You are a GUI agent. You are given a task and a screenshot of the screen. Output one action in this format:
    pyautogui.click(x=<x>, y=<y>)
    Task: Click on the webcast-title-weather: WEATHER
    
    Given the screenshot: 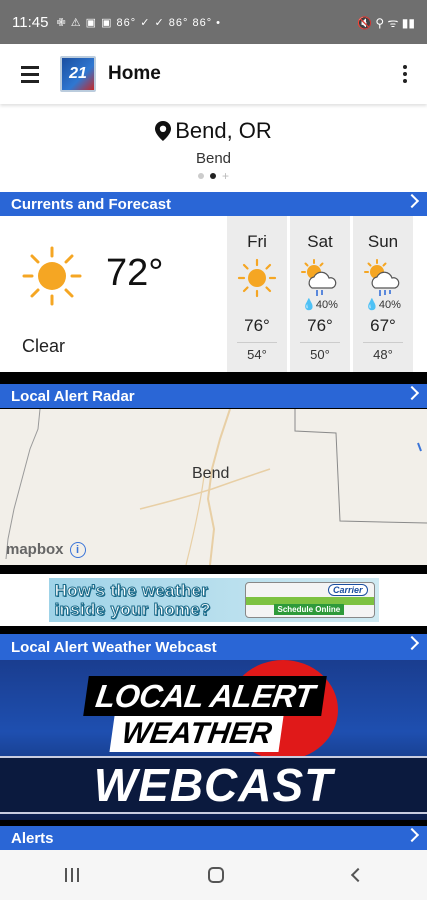 What is the action you would take?
    pyautogui.click(x=196, y=734)
    